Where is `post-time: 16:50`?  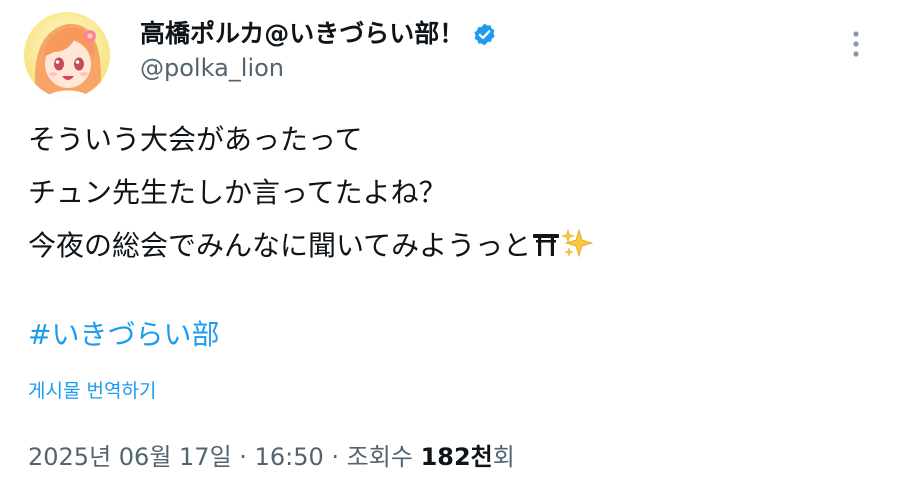
post-time: 16:50 is located at coordinates (289, 457).